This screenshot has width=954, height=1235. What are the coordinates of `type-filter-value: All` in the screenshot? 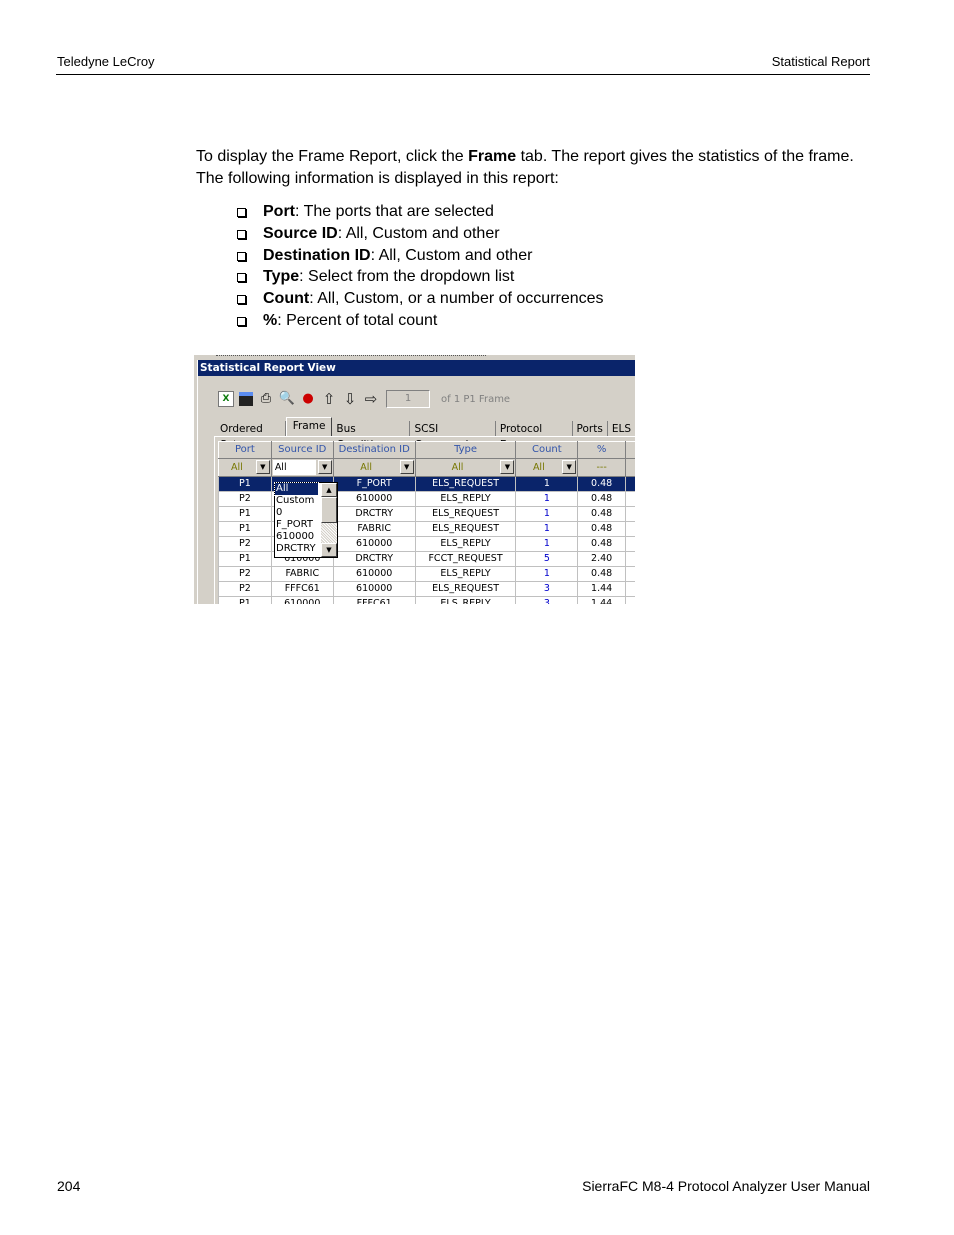 It's located at (457, 467).